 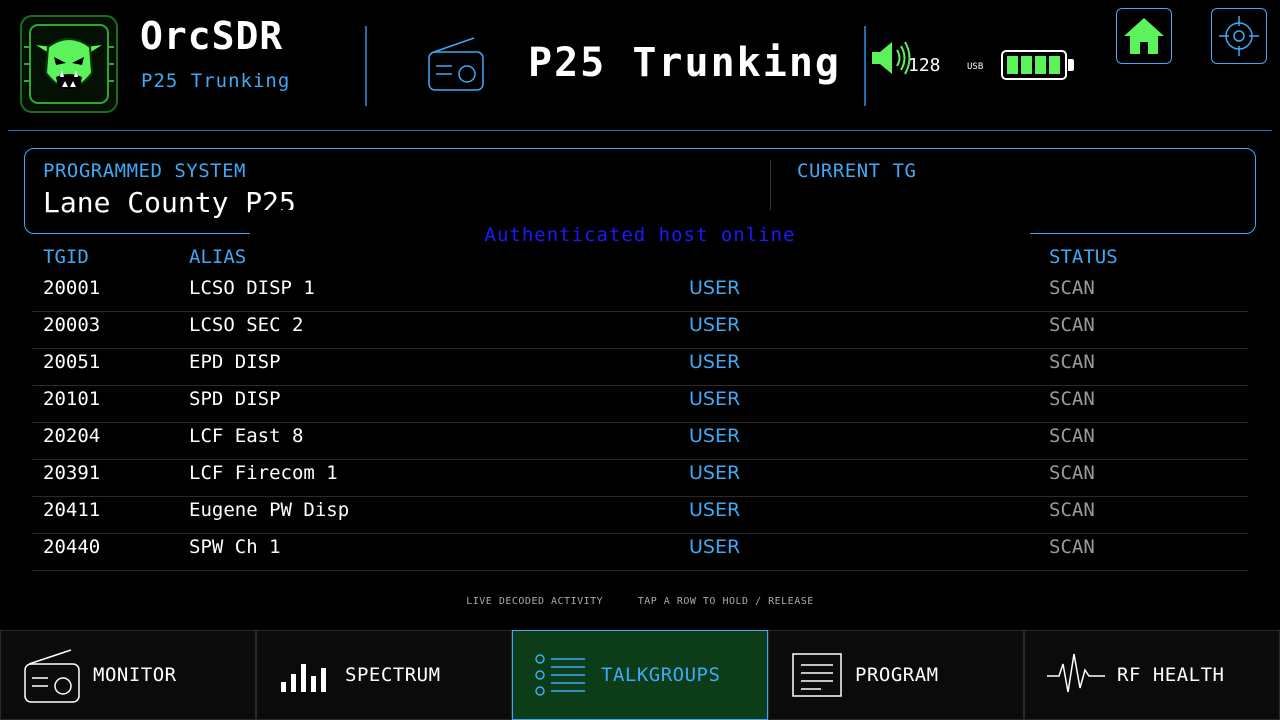 I want to click on table-row: 20204 LCF East 8 USER SCAN, so click(x=640, y=441).